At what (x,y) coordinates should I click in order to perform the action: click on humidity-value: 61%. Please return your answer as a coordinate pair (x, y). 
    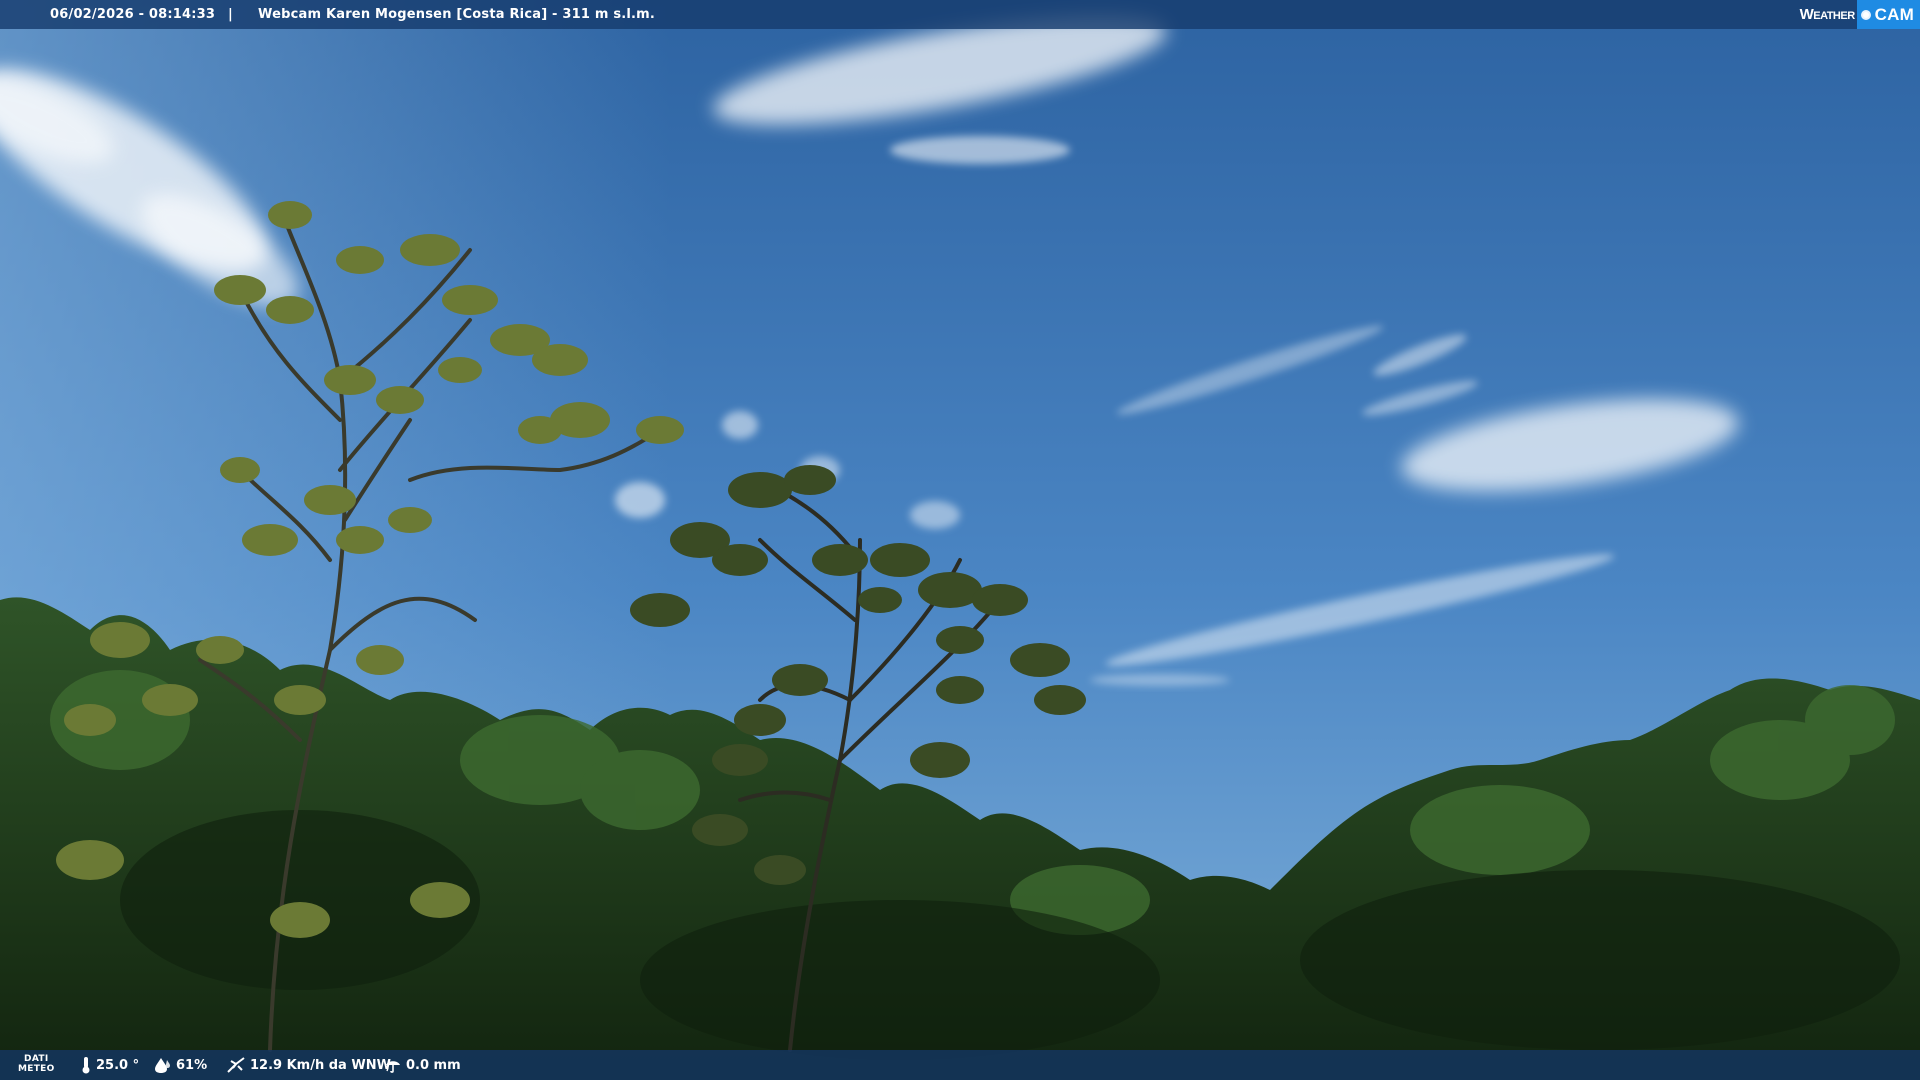
    Looking at the image, I should click on (192, 1065).